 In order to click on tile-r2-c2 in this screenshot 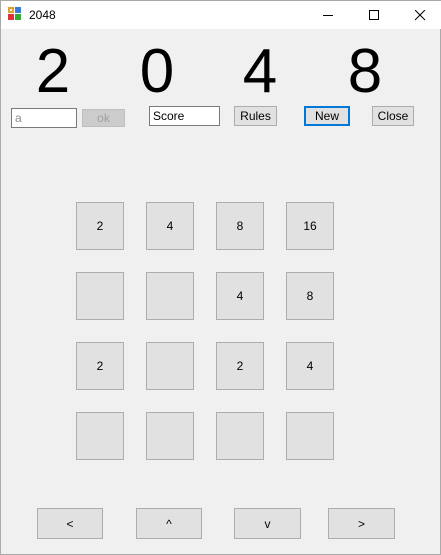, I will do `click(170, 296)`.